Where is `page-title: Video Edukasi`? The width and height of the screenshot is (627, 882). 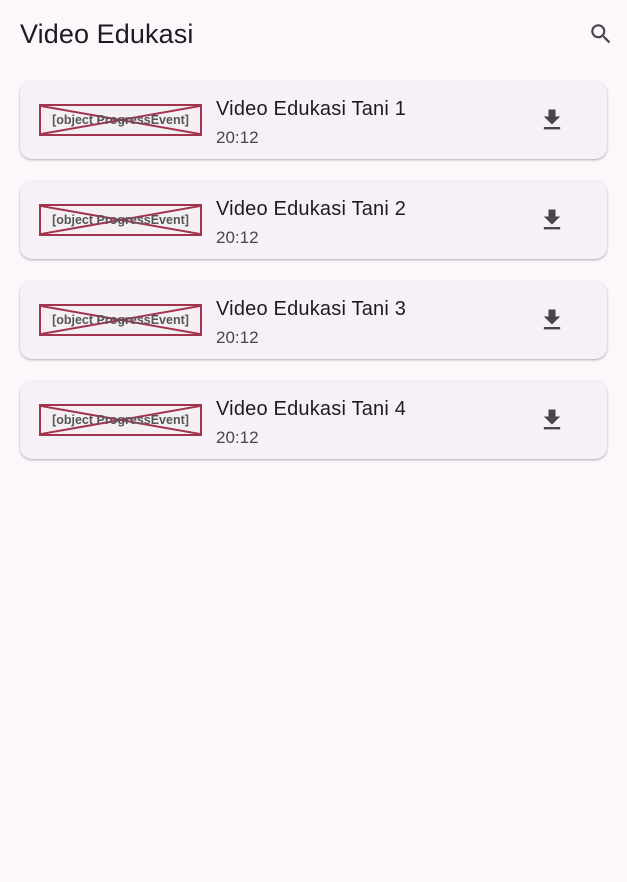
page-title: Video Edukasi is located at coordinates (107, 34).